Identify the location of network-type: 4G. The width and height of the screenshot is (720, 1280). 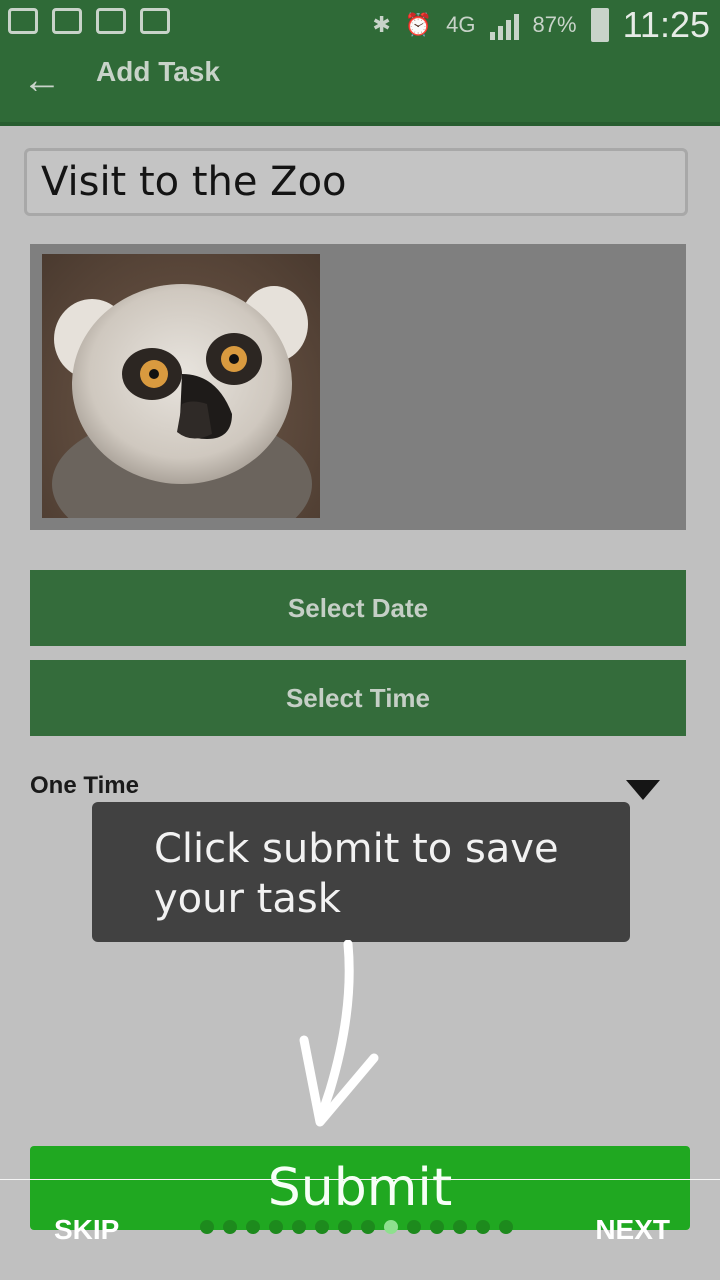
(461, 24).